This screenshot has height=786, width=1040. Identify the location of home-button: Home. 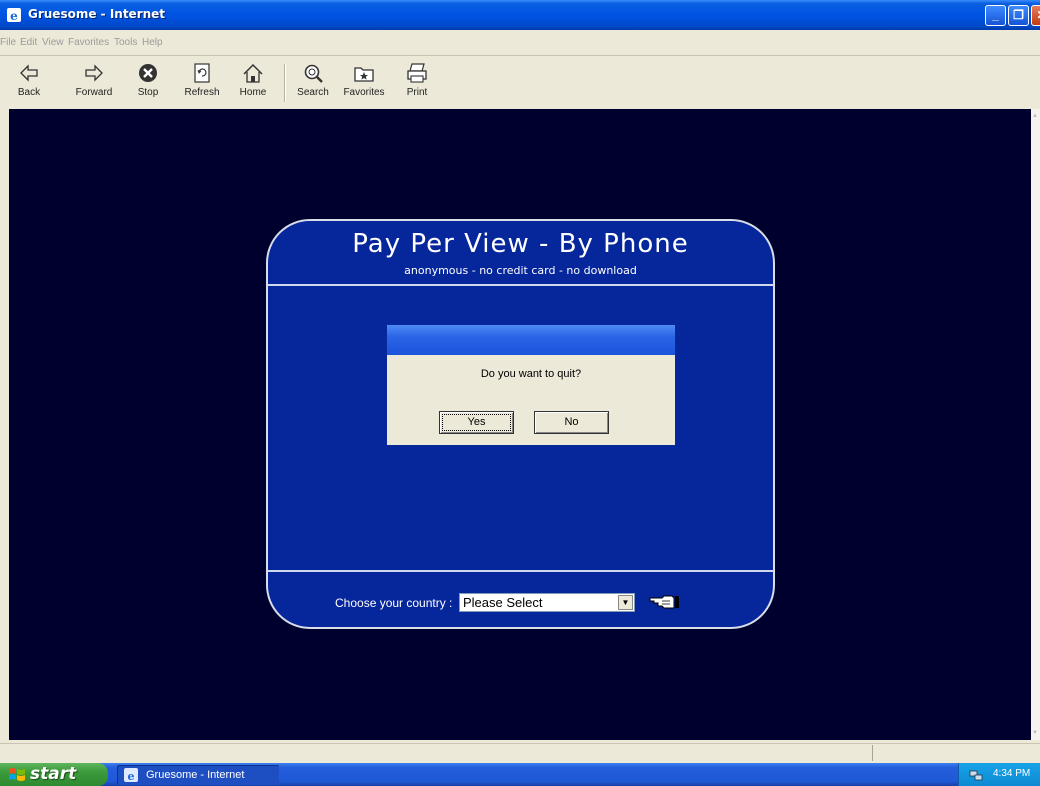
(253, 80).